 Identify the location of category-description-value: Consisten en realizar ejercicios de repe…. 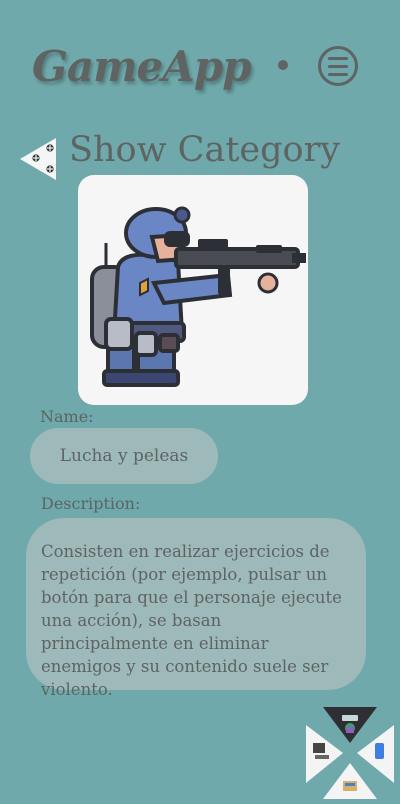
(191, 620).